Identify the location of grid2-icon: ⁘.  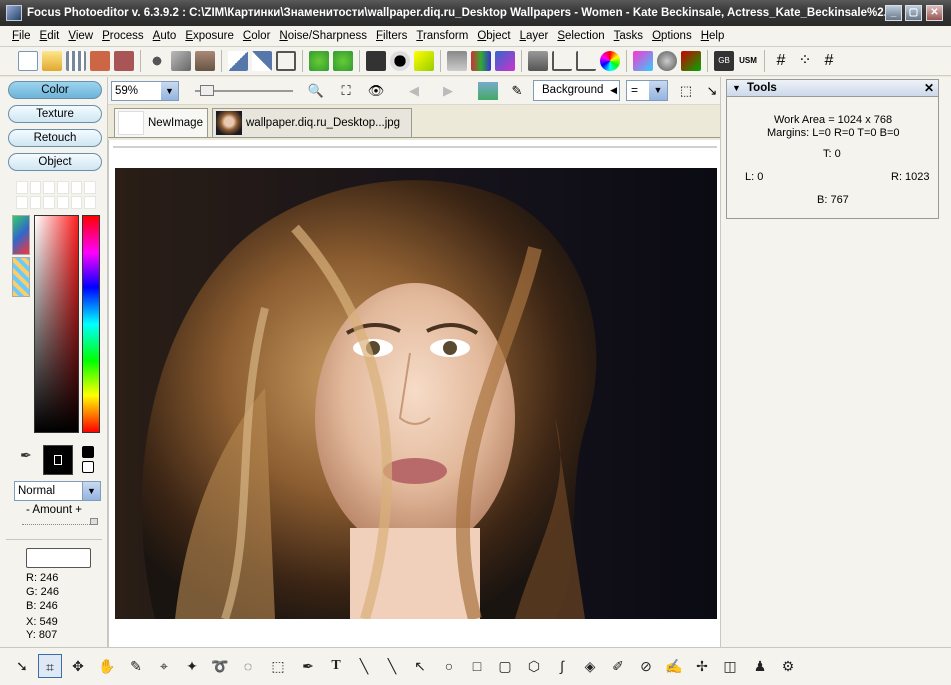
(805, 61).